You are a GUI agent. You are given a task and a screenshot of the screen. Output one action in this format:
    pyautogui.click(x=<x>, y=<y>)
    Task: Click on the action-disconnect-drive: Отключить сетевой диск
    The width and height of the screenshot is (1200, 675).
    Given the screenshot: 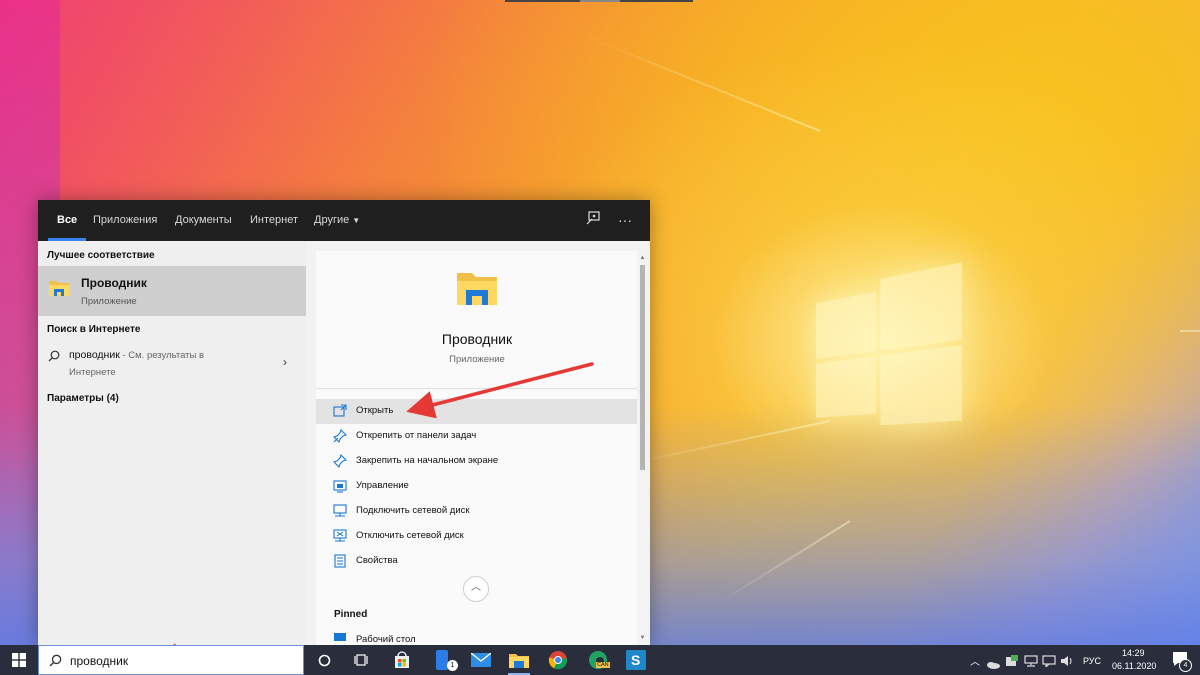 What is the action you would take?
    pyautogui.click(x=477, y=536)
    